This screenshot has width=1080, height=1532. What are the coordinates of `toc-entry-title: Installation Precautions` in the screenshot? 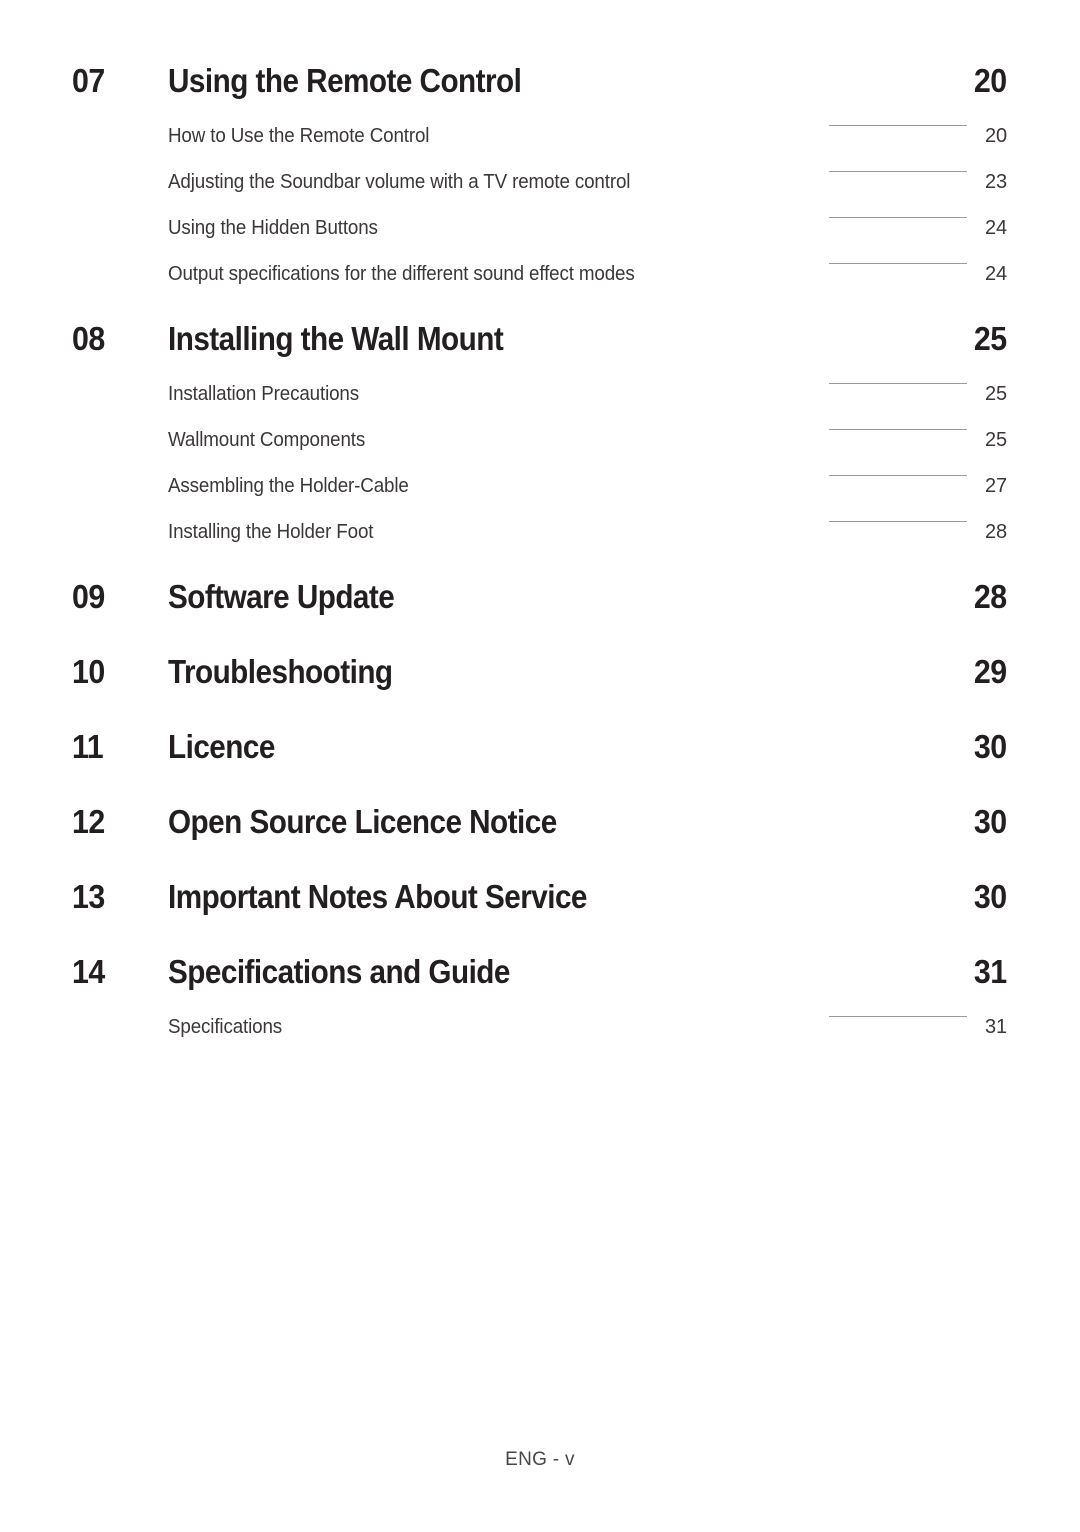 It's located at (263, 394).